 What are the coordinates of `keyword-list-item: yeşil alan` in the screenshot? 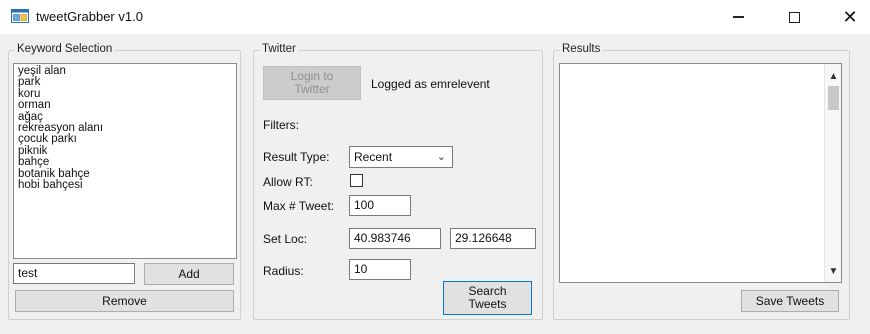 It's located at (125, 71).